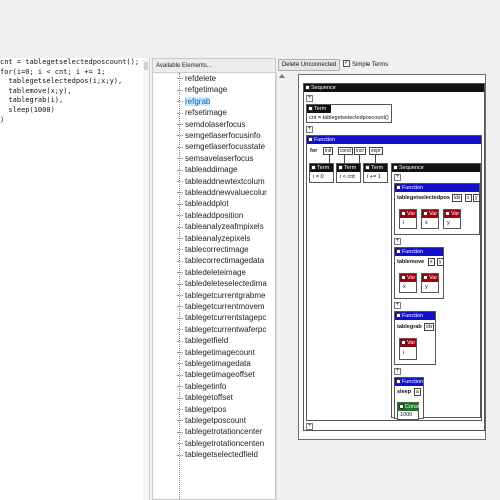 The height and width of the screenshot is (500, 500). Describe the element at coordinates (226, 226) in the screenshot. I see `element-item-tableanalyzeafmpixels: tableanalyzeafmpixels` at that location.